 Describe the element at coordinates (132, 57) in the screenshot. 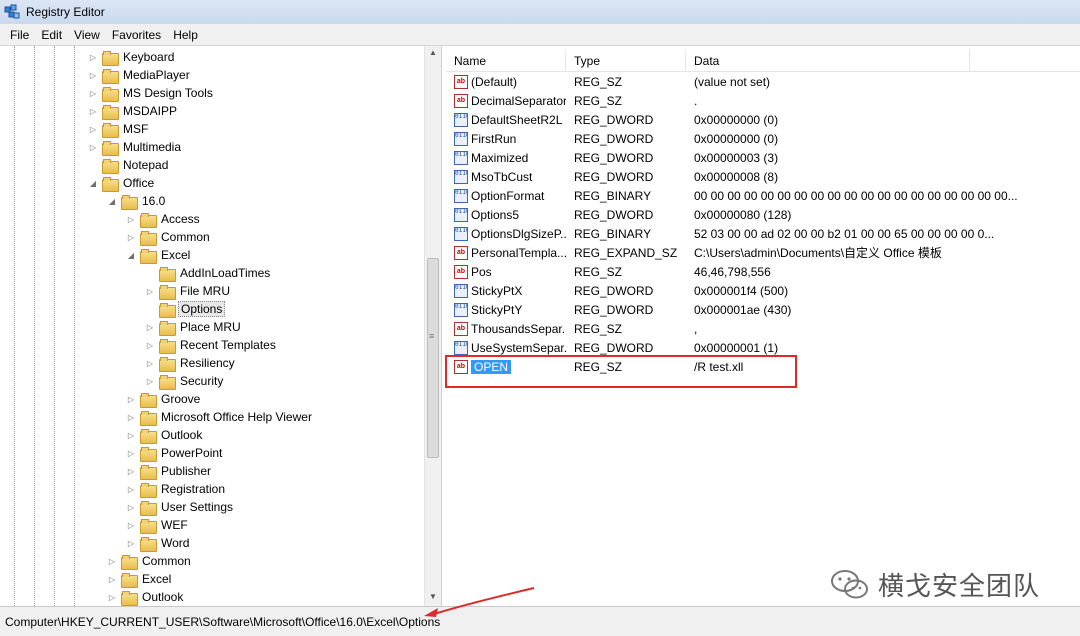

I see `tree-node: ▷ Keyboard` at that location.